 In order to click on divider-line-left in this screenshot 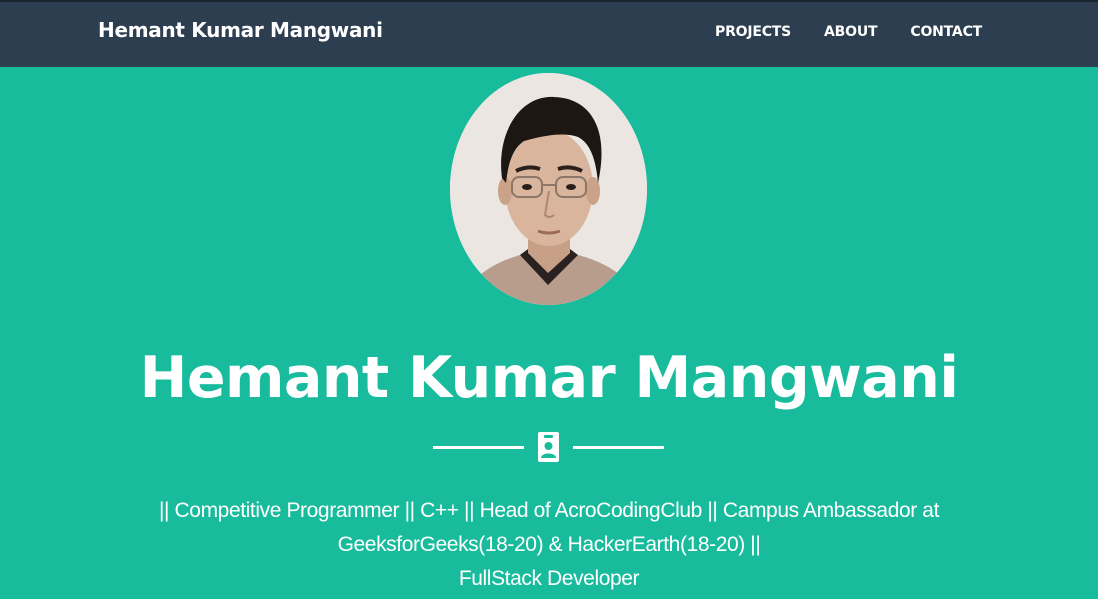, I will do `click(478, 447)`.